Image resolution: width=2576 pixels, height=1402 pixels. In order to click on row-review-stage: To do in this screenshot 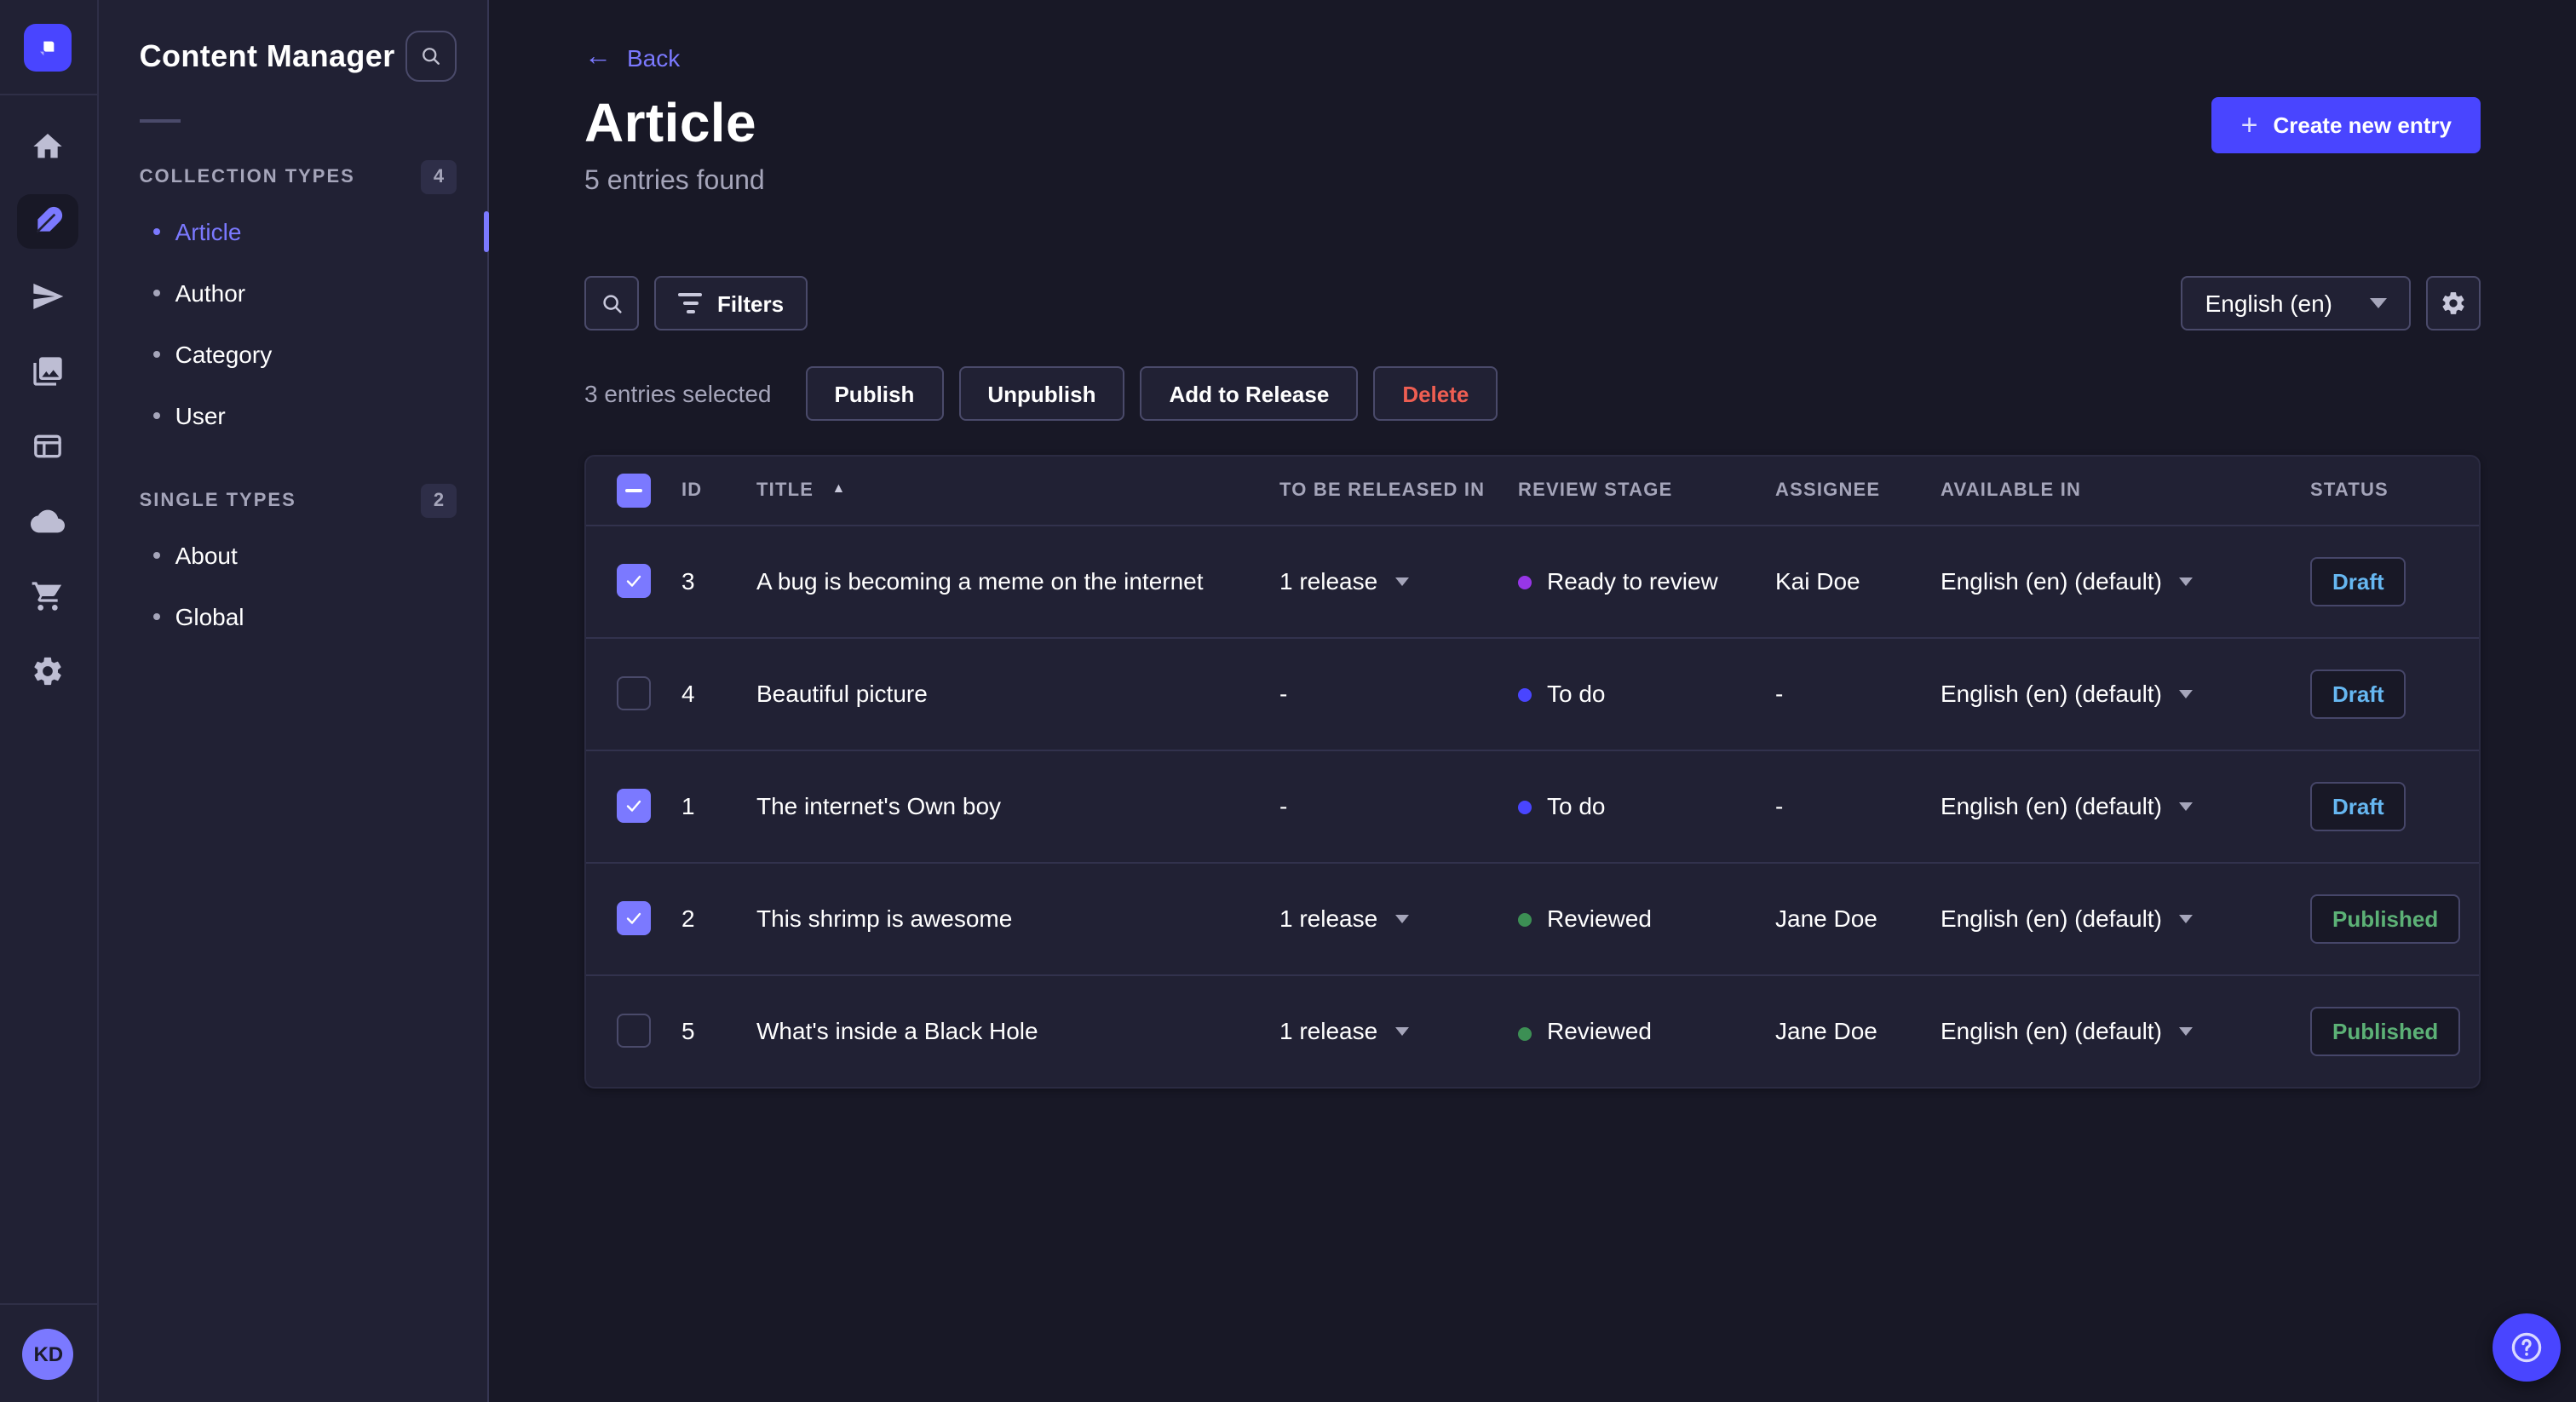, I will do `click(1647, 693)`.